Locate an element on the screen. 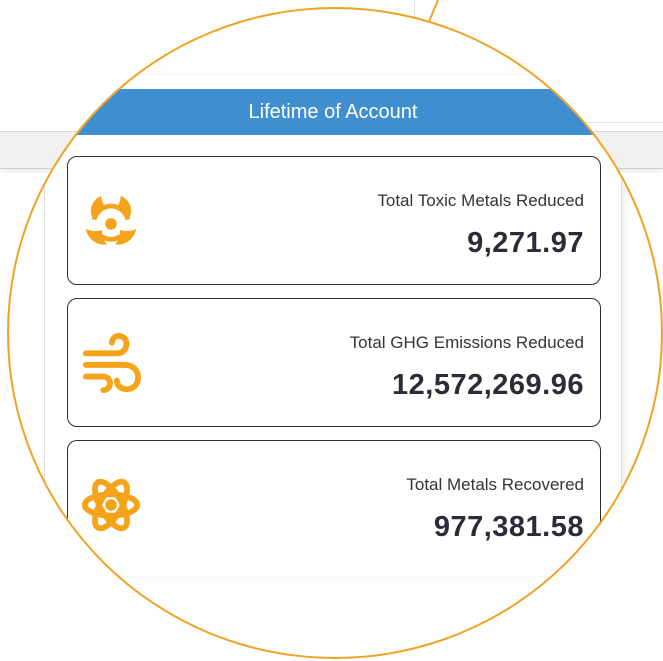 This screenshot has width=663, height=661. atom-icon is located at coordinates (111, 505).